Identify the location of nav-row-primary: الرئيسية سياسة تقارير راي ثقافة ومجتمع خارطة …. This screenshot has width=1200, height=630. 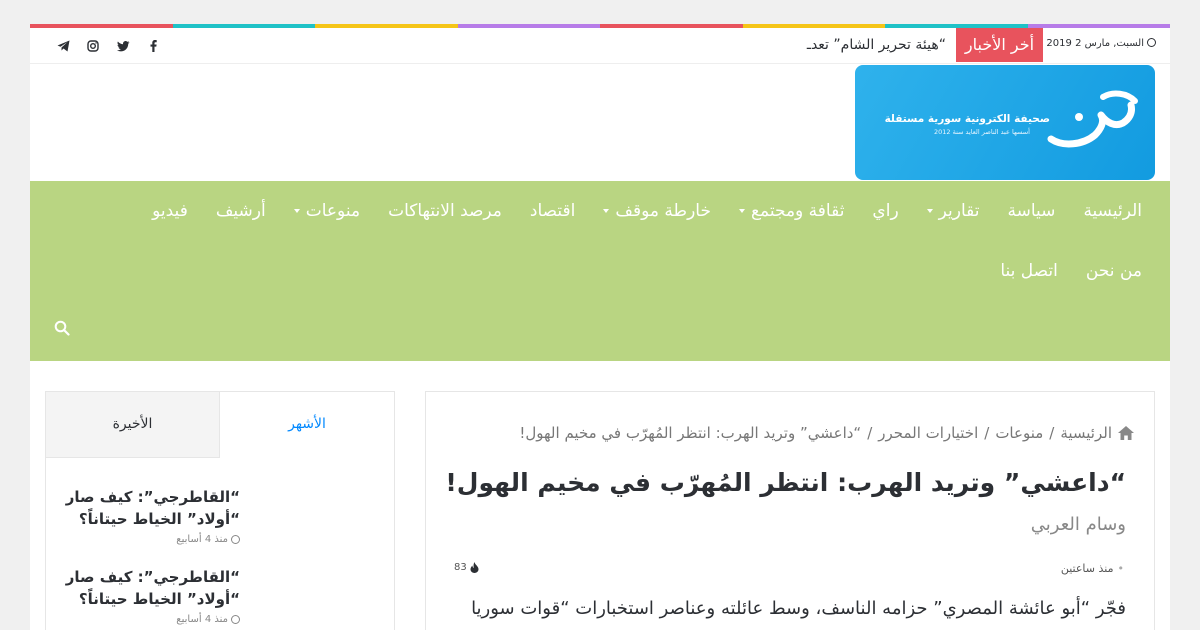
(654, 211).